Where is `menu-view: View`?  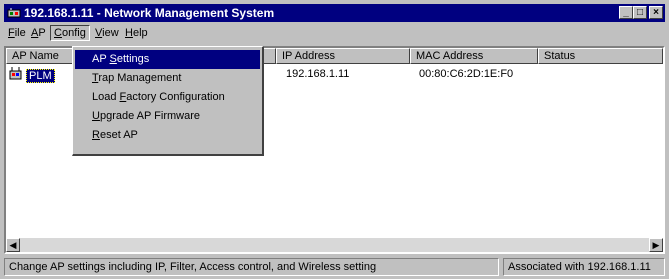 menu-view: View is located at coordinates (107, 33).